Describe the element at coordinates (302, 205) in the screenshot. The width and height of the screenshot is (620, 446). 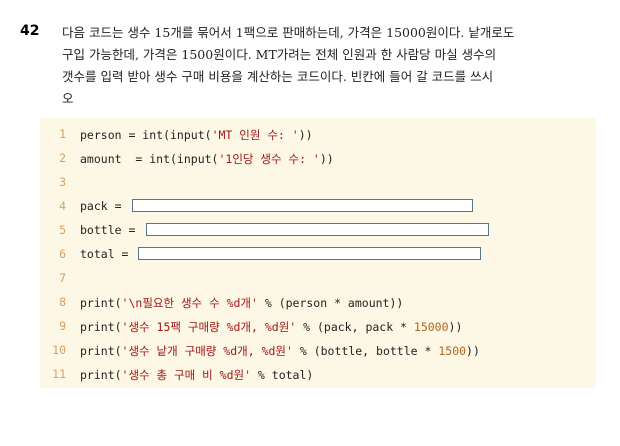
I see `pack-answer-blank` at that location.